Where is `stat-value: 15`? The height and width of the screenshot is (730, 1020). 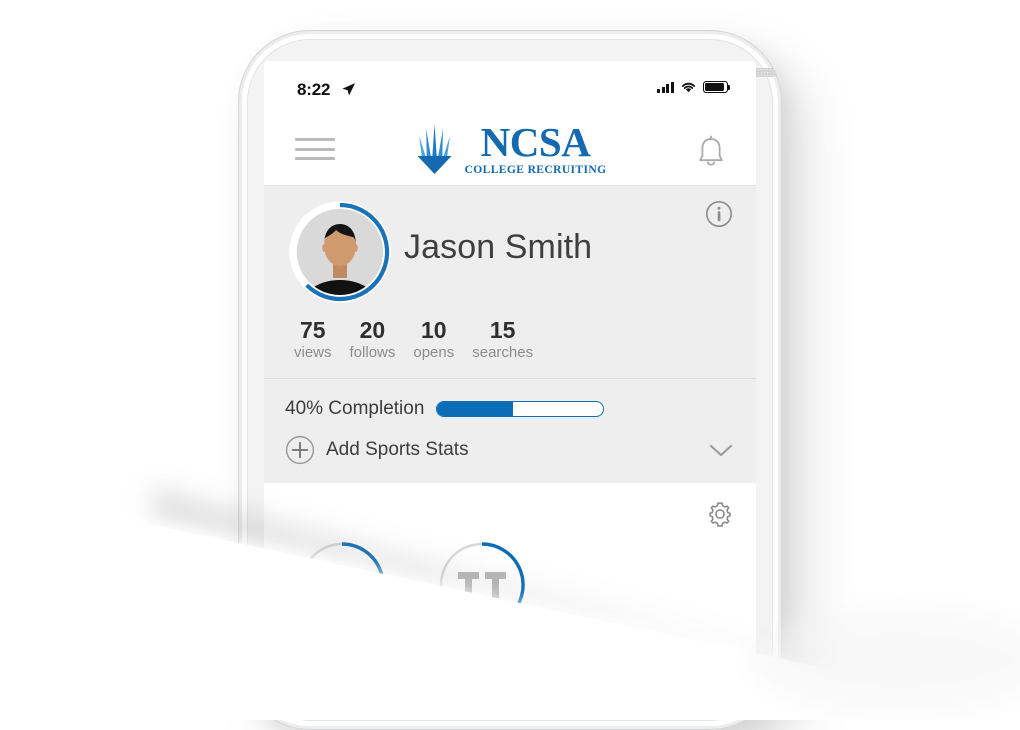 stat-value: 15 is located at coordinates (502, 330).